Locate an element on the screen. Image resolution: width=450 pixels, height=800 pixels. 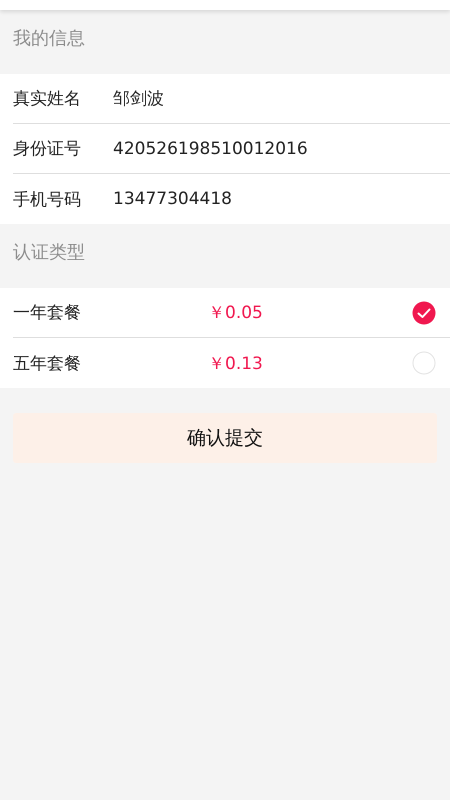
plan-name: 五年套餐 is located at coordinates (47, 363).